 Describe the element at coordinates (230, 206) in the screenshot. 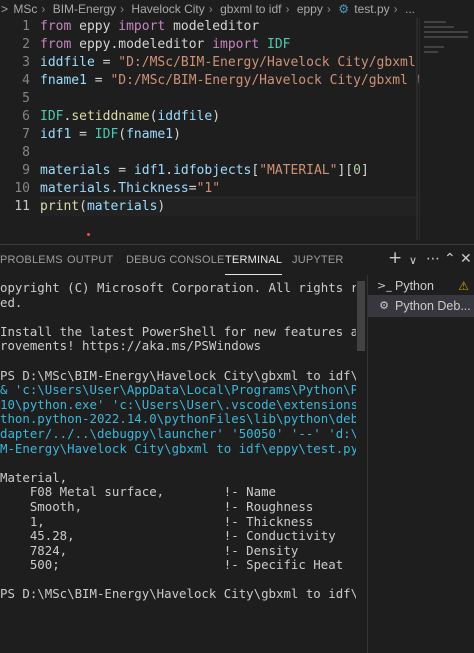

I see `code-line: print(materials)` at that location.